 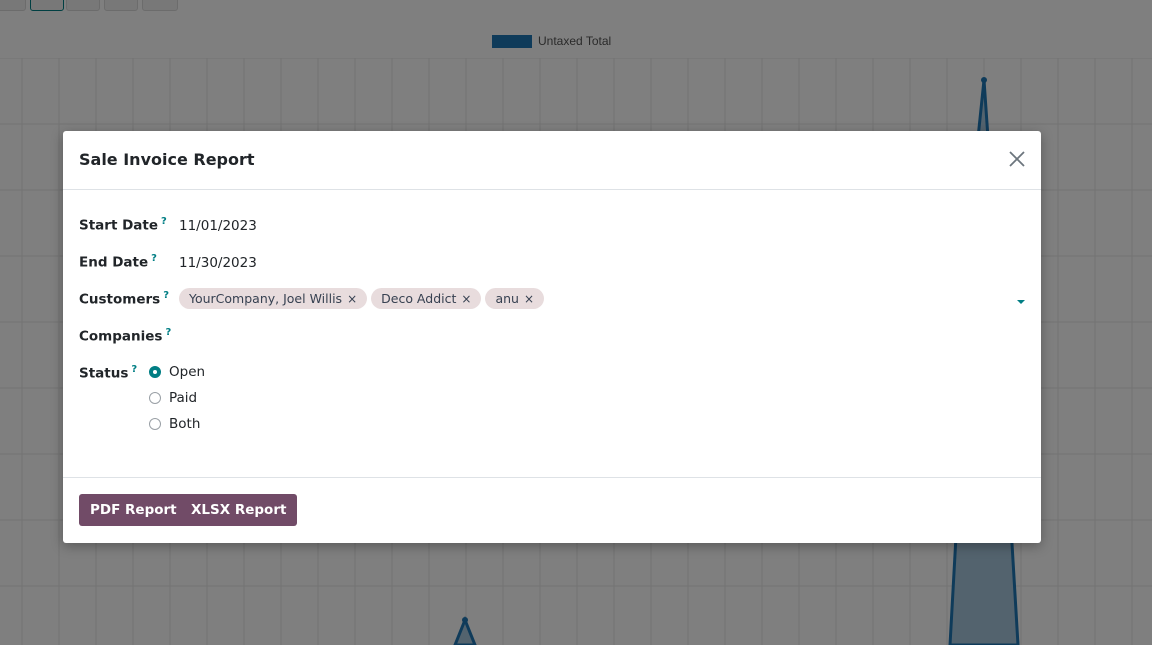 I want to click on pdf-report-button: PDF Report, so click(x=133, y=510).